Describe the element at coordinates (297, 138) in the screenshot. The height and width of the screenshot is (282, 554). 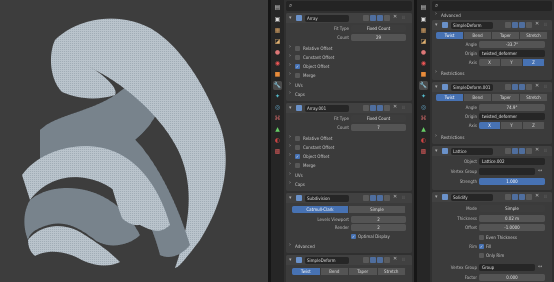
I see `relative-offset-checkbox` at that location.